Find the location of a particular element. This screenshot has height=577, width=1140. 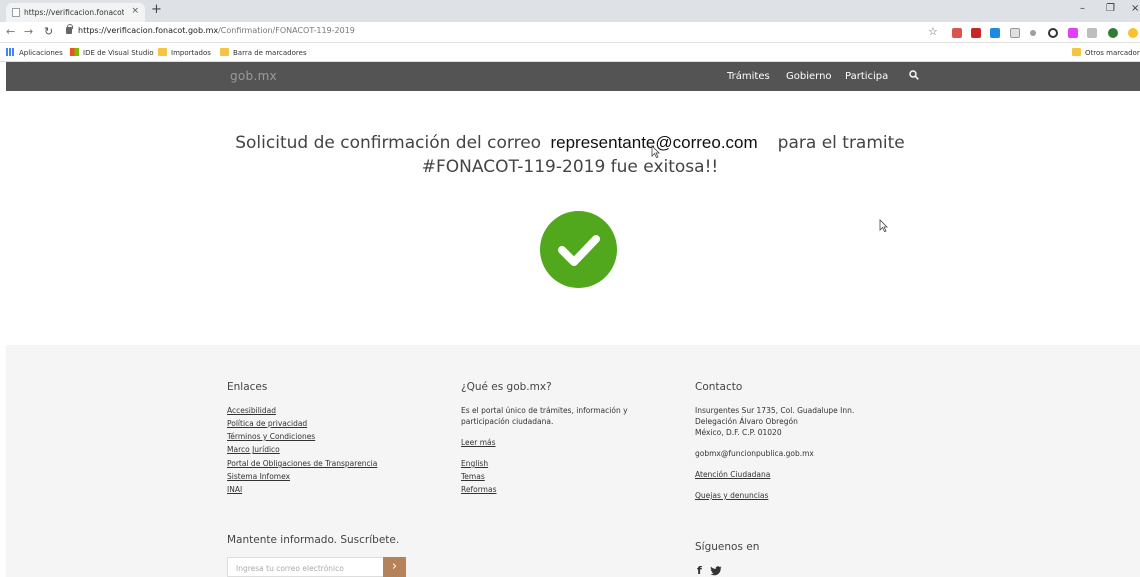

apps-grid-icon is located at coordinates (10, 52).